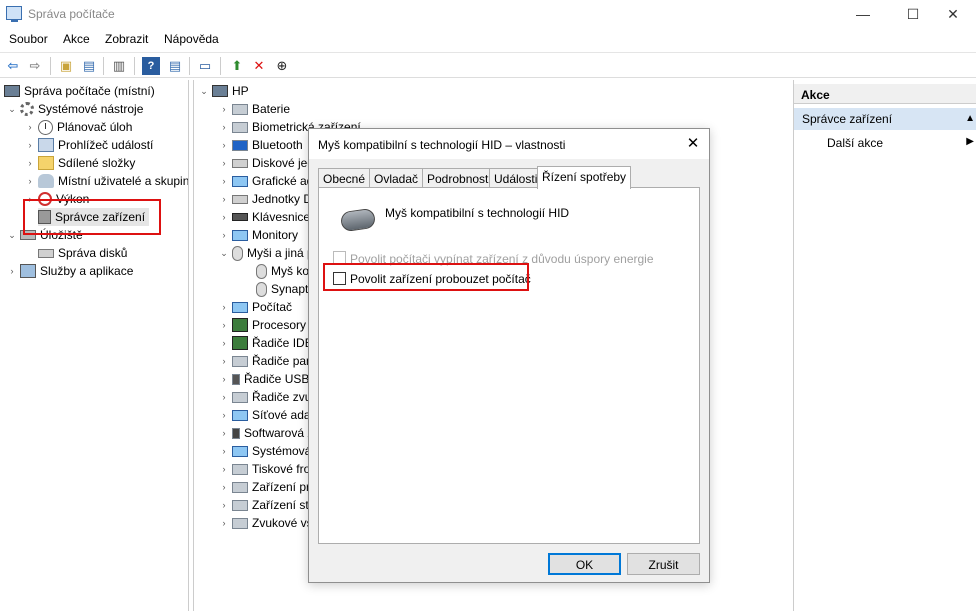 The width and height of the screenshot is (976, 611). I want to click on menu-file: Soubor, so click(28, 39).